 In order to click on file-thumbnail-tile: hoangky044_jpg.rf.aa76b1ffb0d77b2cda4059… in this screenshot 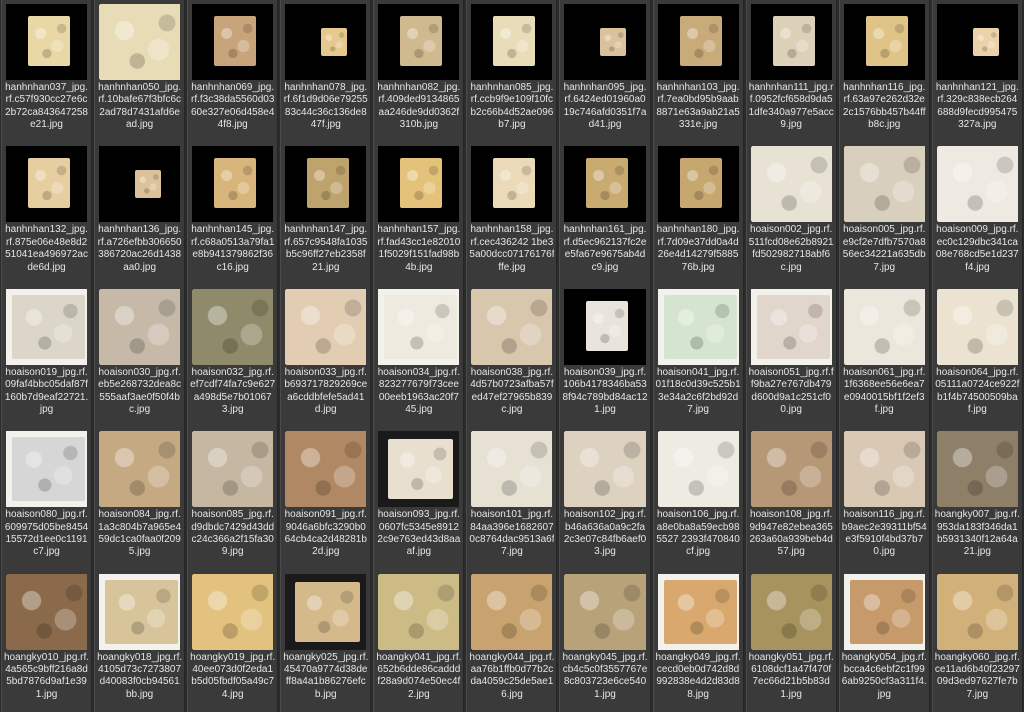, I will do `click(512, 640)`.